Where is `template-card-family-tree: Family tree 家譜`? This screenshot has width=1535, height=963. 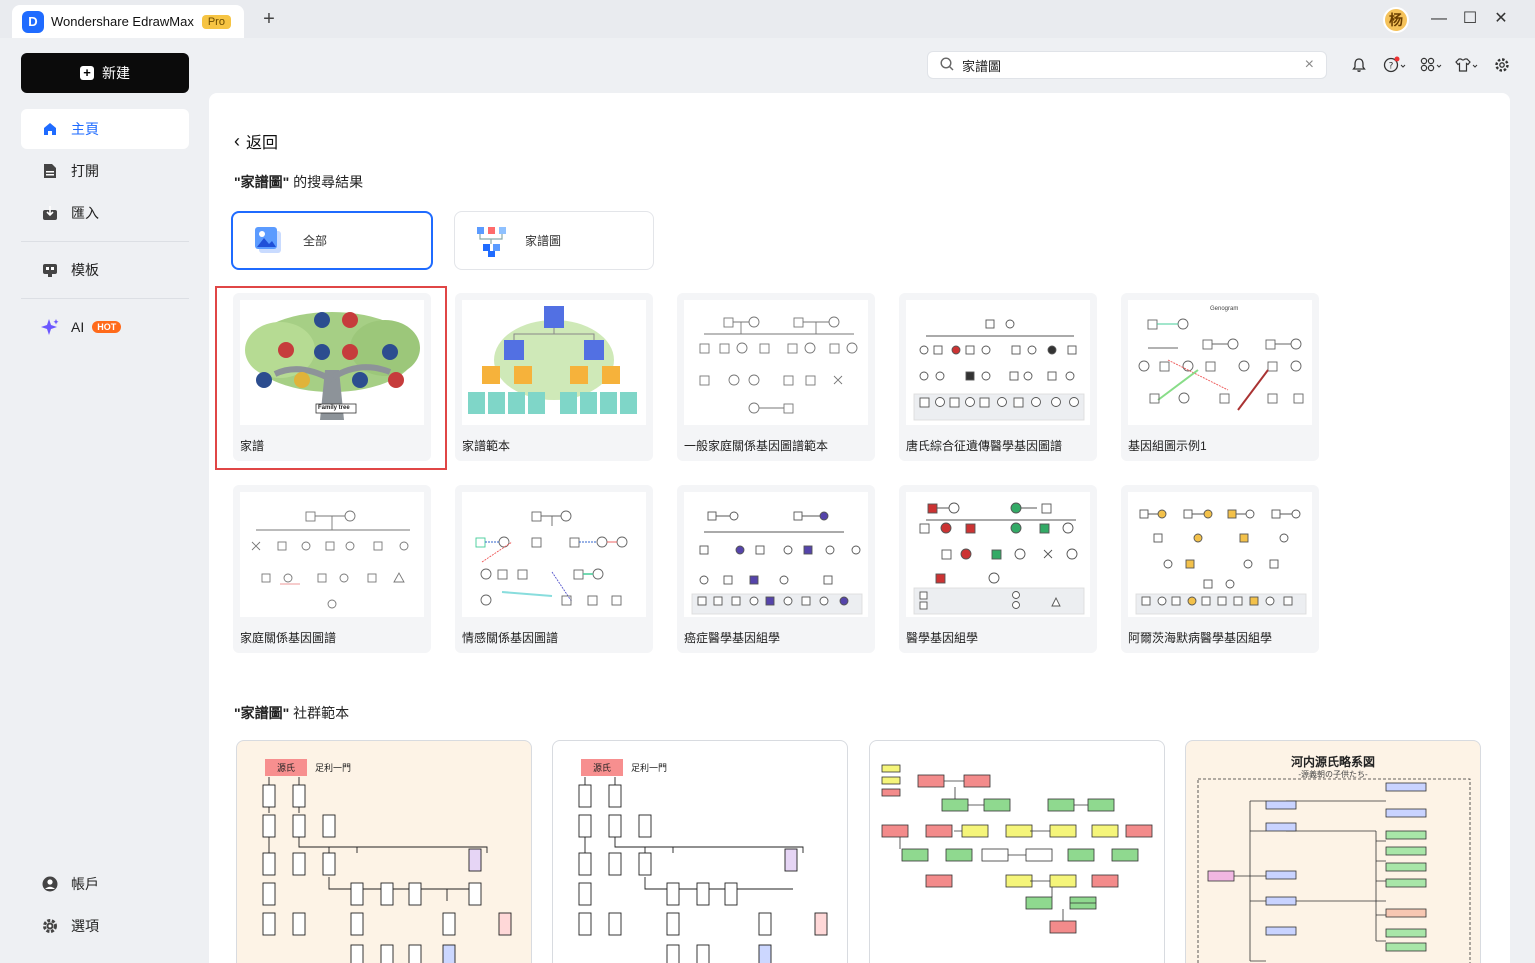 template-card-family-tree: Family tree 家譜 is located at coordinates (332, 377).